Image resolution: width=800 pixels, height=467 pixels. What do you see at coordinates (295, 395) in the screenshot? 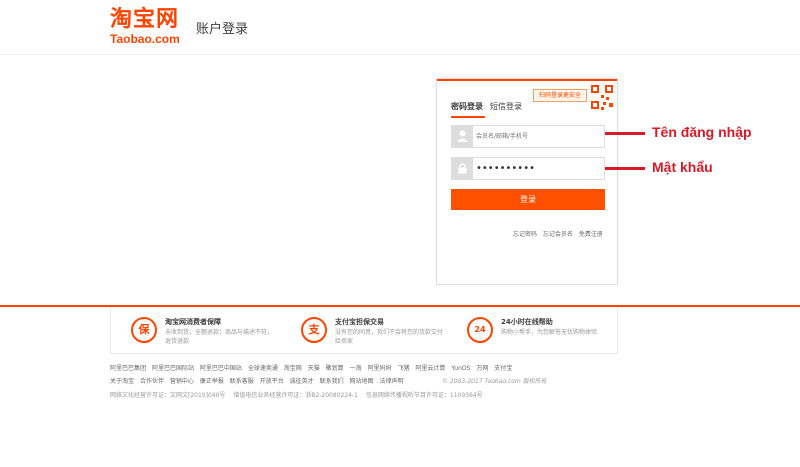
I see `license-item: 增值电信业务经营许可证：浙B2-20080224-1` at bounding box center [295, 395].